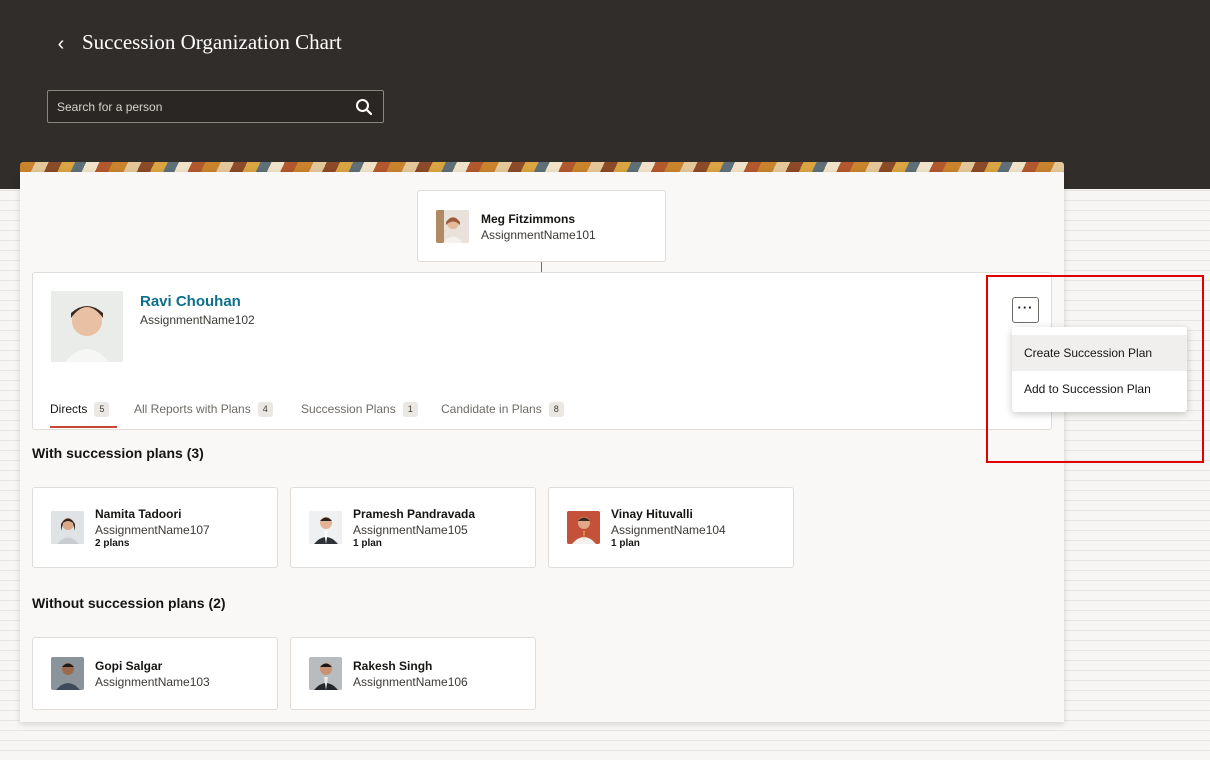  I want to click on person-assignment: AssignmentName106, so click(410, 682).